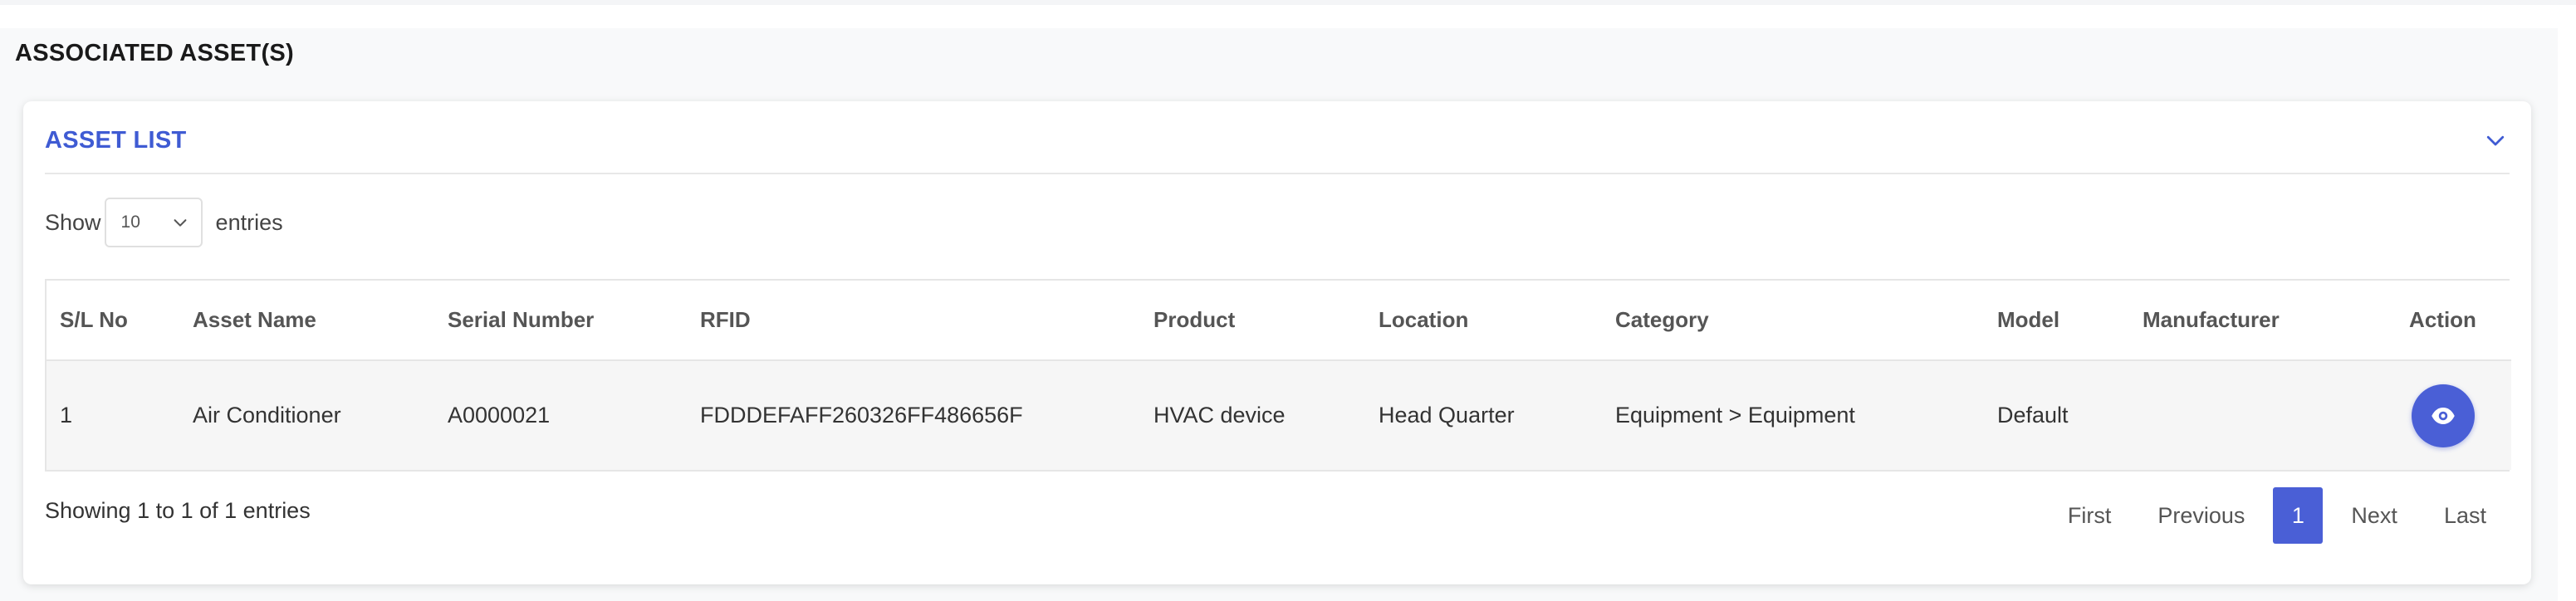 The width and height of the screenshot is (2576, 601). Describe the element at coordinates (1253, 321) in the screenshot. I see `column-header-product: Product` at that location.